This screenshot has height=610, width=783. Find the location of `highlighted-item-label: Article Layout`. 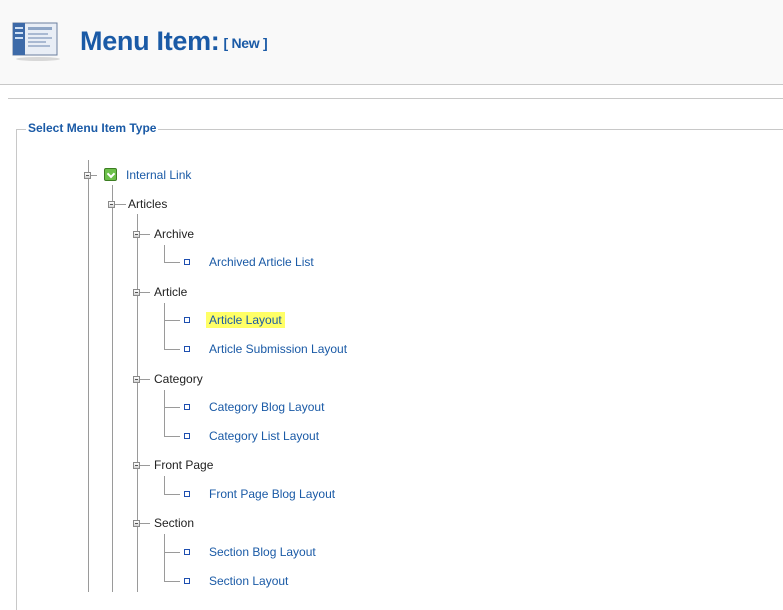

highlighted-item-label: Article Layout is located at coordinates (245, 320).